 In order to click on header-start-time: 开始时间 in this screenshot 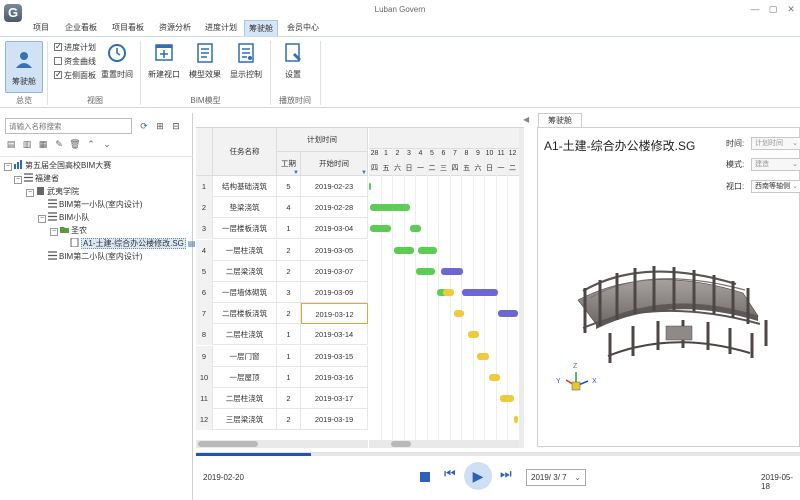, I will do `click(334, 164)`.